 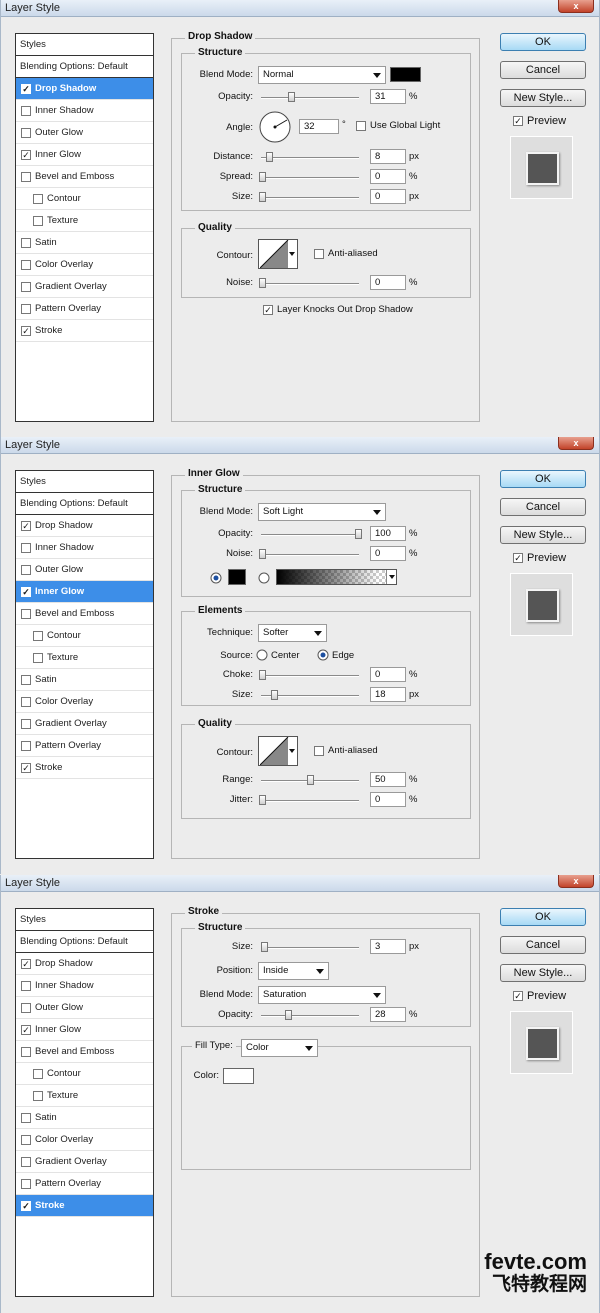 I want to click on spread-slider, so click(x=309, y=177).